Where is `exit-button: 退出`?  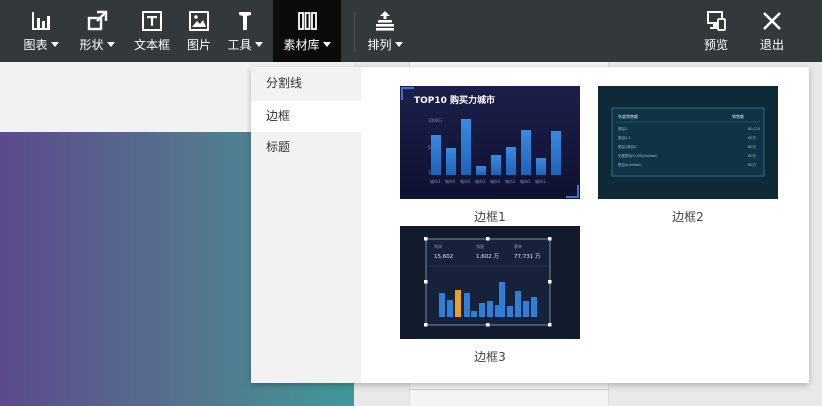 exit-button: 退出 is located at coordinates (772, 31).